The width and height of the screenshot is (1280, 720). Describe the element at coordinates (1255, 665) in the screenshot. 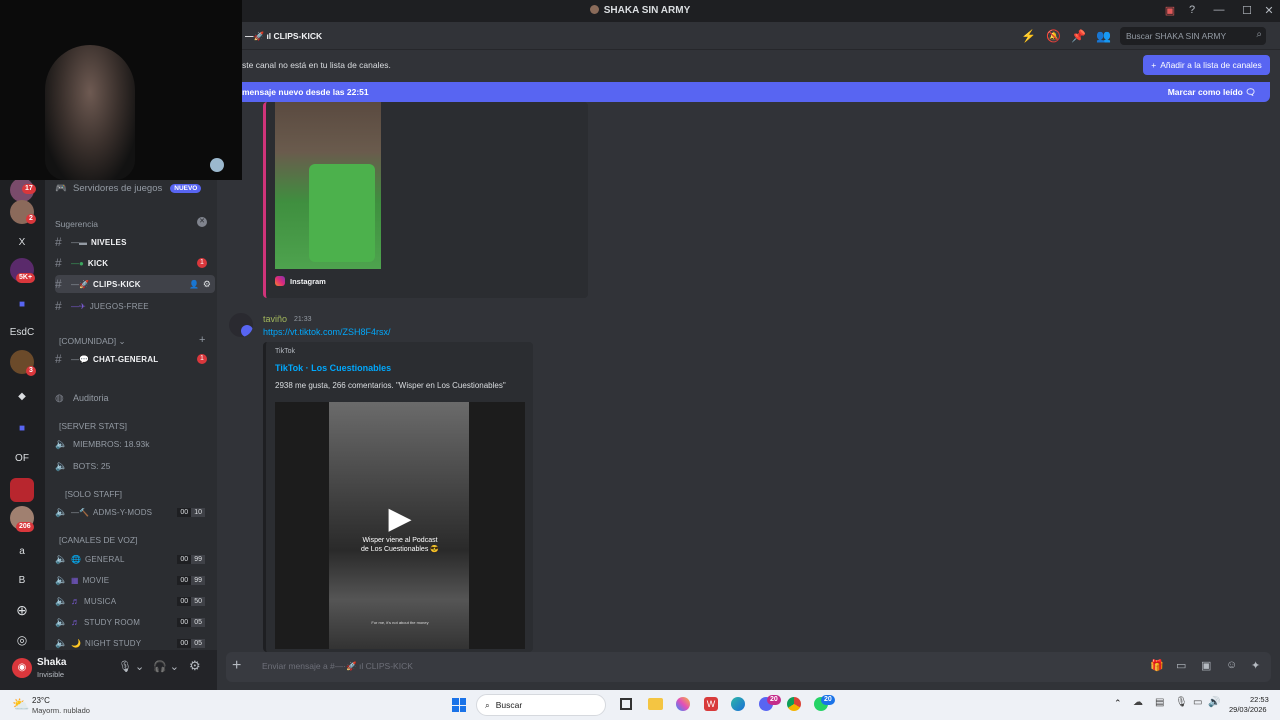

I see `apps-icon: ✦` at that location.